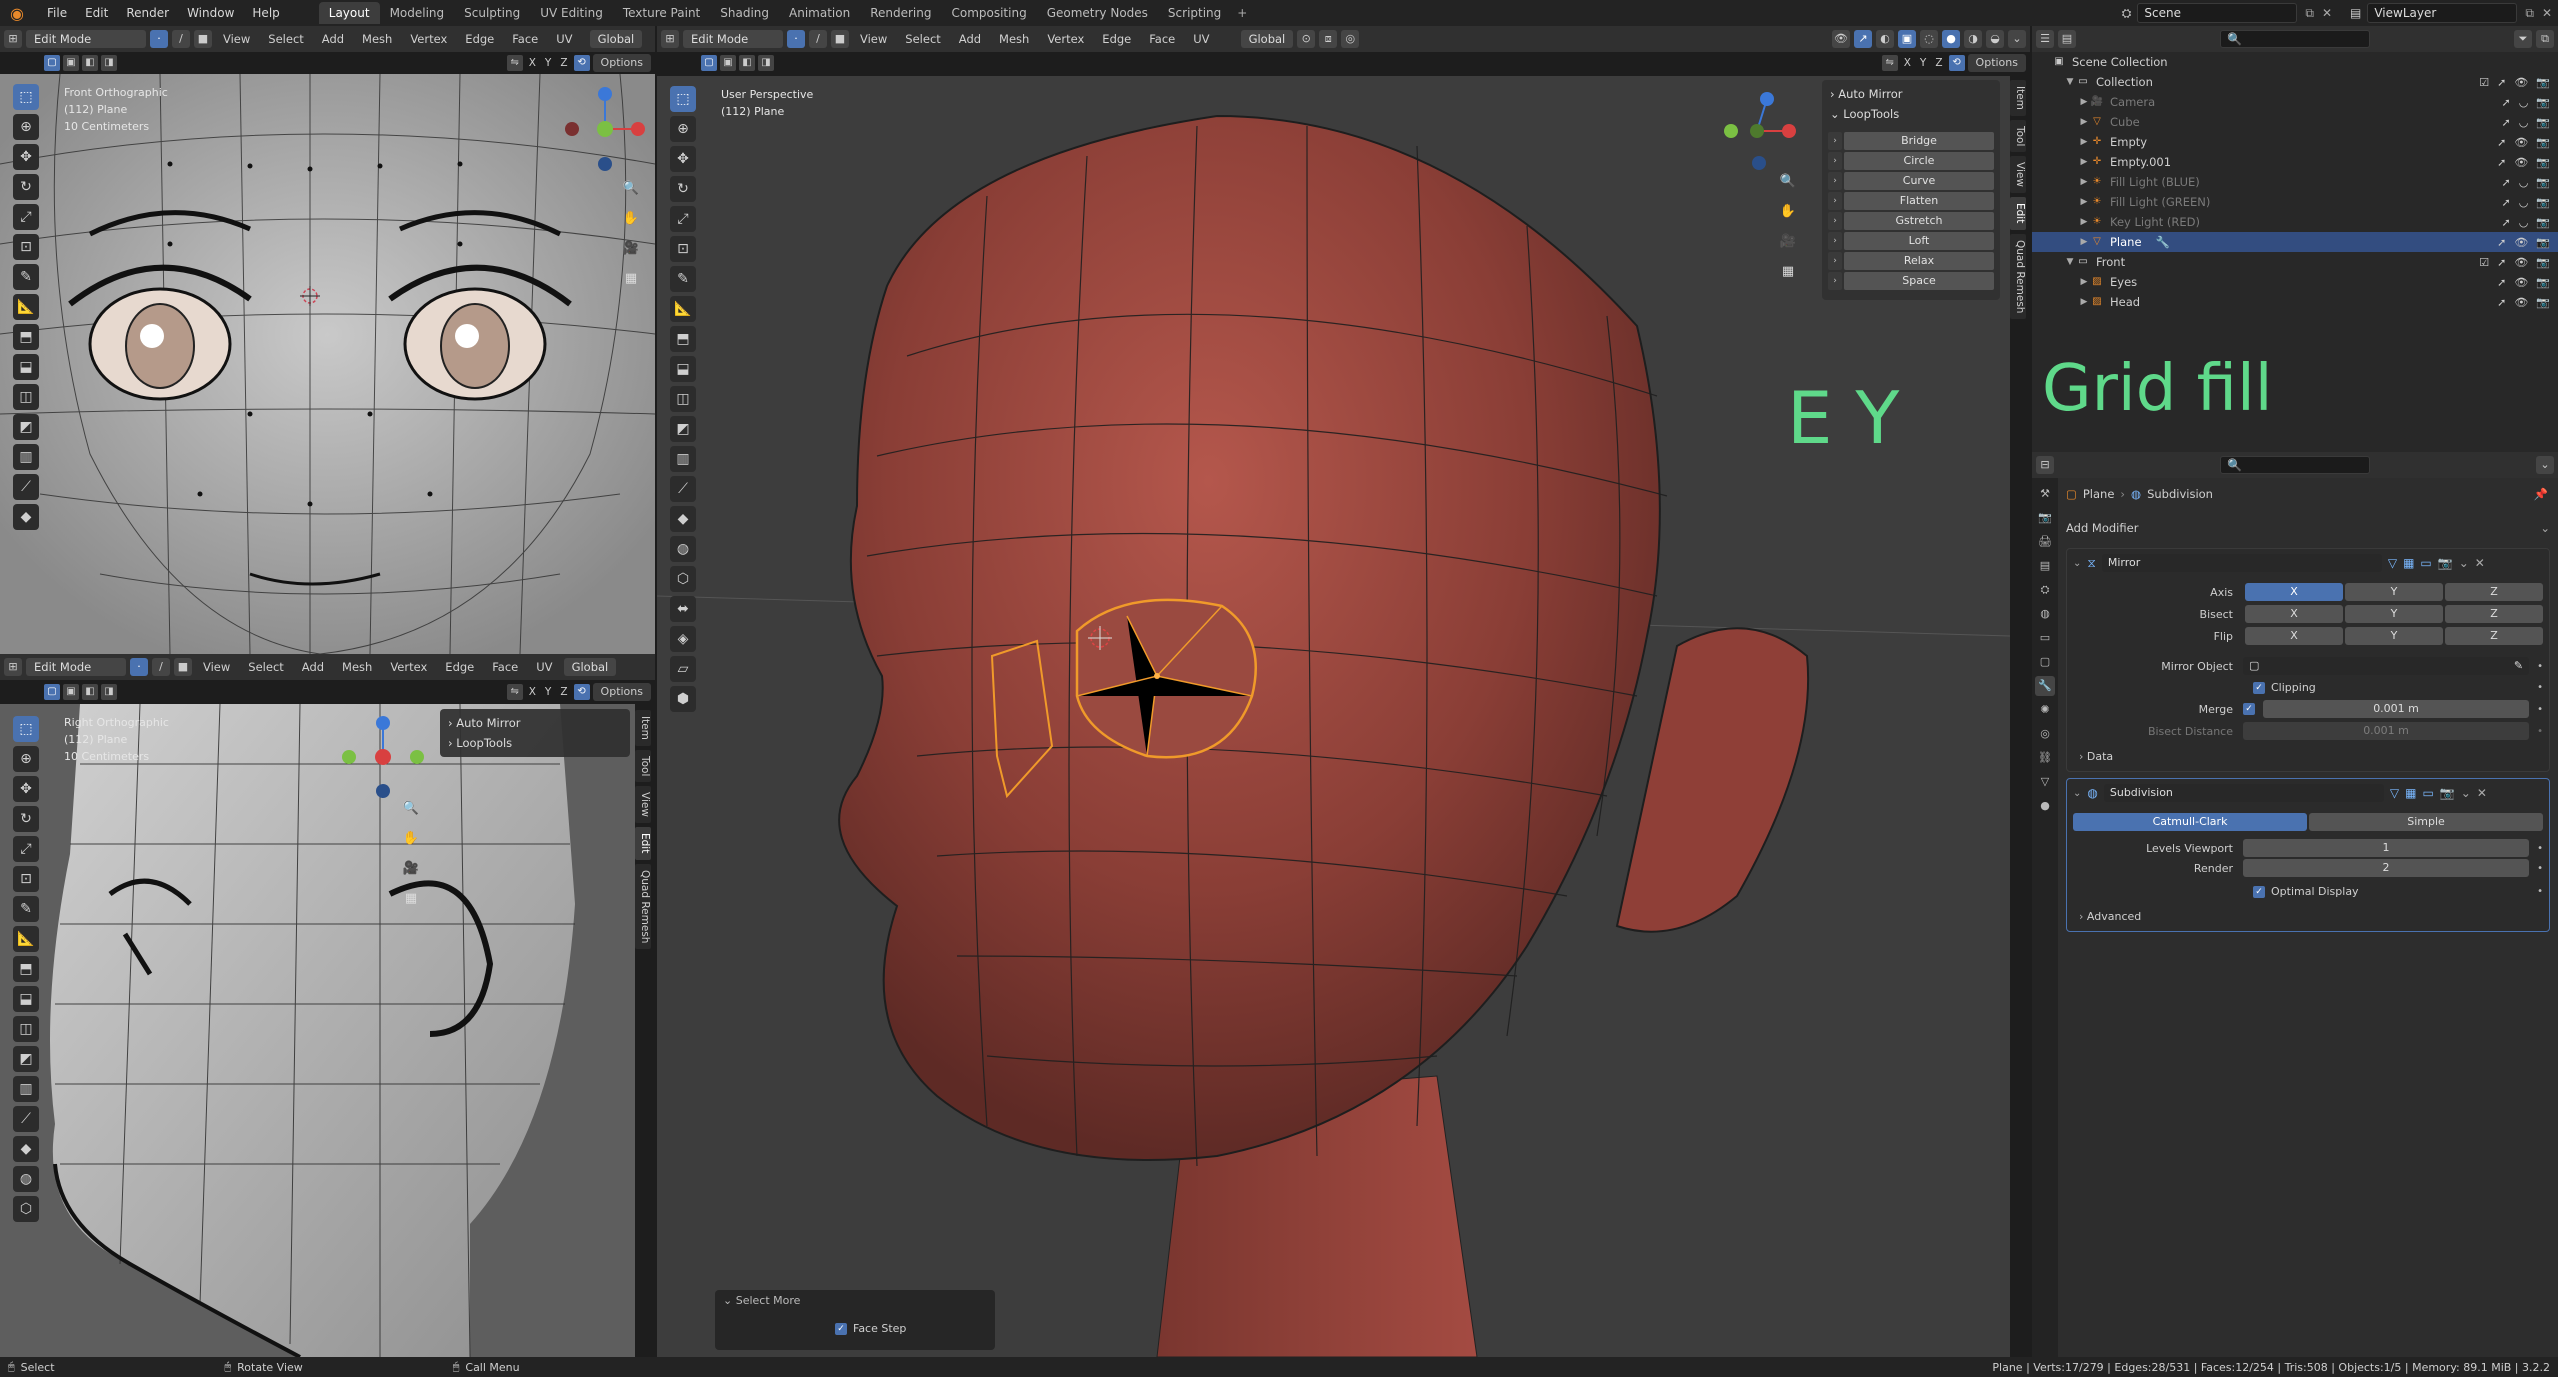  I want to click on edit-mode-icon: ▦, so click(2410, 793).